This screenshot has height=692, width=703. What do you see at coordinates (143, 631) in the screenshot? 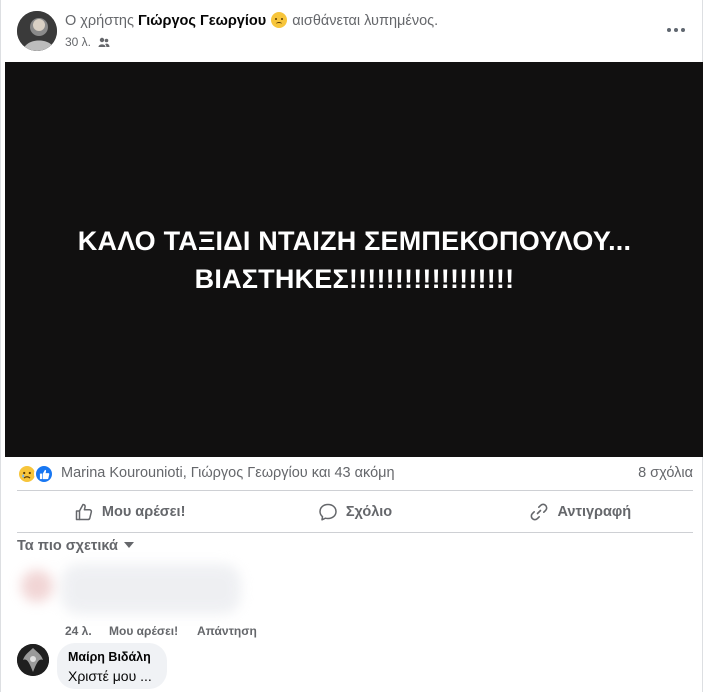
I see `comment-like-button: Μου αρέσει!` at bounding box center [143, 631].